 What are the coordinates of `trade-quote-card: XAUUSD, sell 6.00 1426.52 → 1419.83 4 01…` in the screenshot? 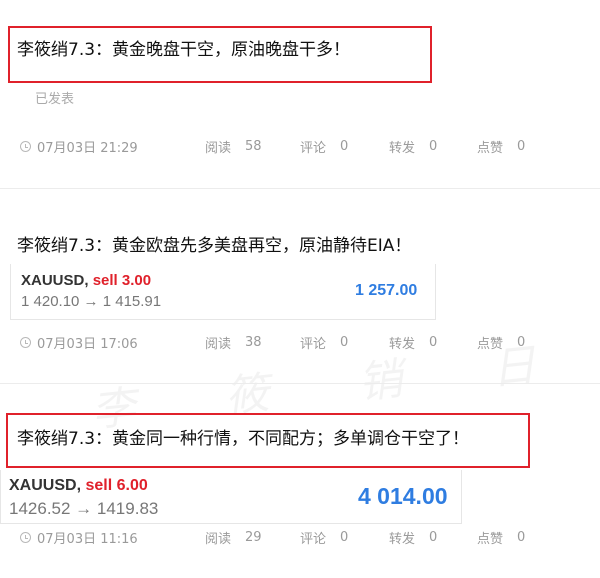 It's located at (231, 497).